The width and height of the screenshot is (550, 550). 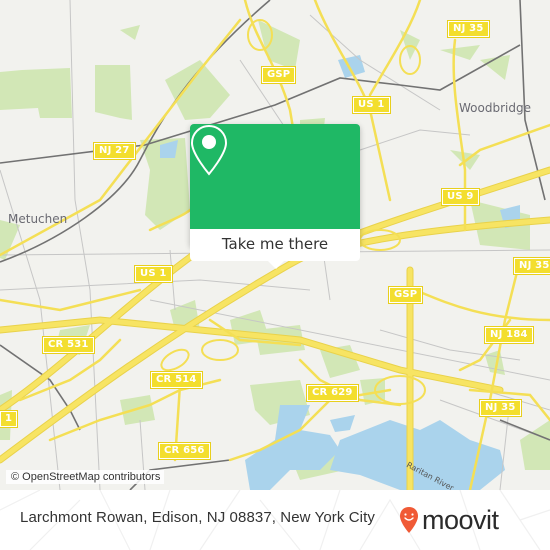 I want to click on moovit-logo: moovit, so click(x=449, y=520).